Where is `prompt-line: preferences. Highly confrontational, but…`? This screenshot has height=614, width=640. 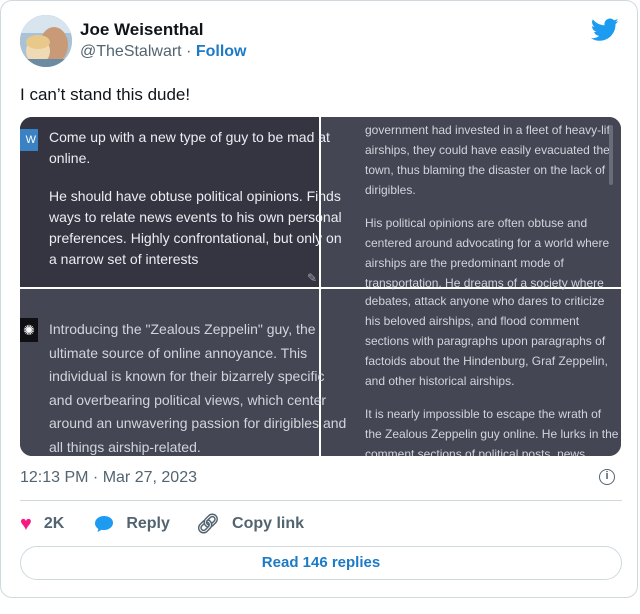
prompt-line: preferences. Highly confrontational, but… is located at coordinates (195, 238).